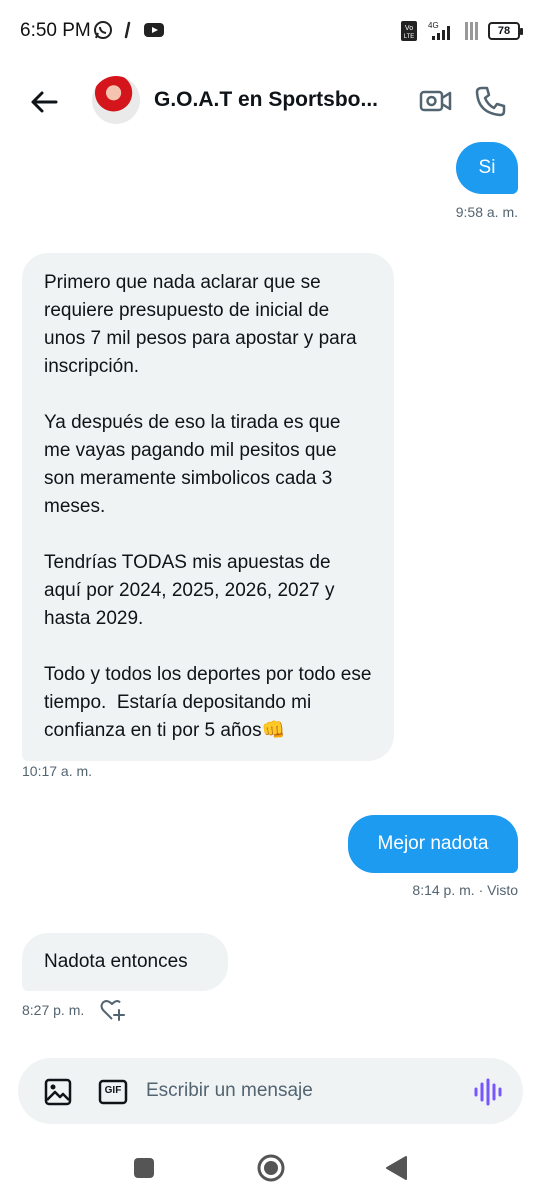 The image size is (540, 1200). I want to click on home-circle-icon, so click(271, 1168).